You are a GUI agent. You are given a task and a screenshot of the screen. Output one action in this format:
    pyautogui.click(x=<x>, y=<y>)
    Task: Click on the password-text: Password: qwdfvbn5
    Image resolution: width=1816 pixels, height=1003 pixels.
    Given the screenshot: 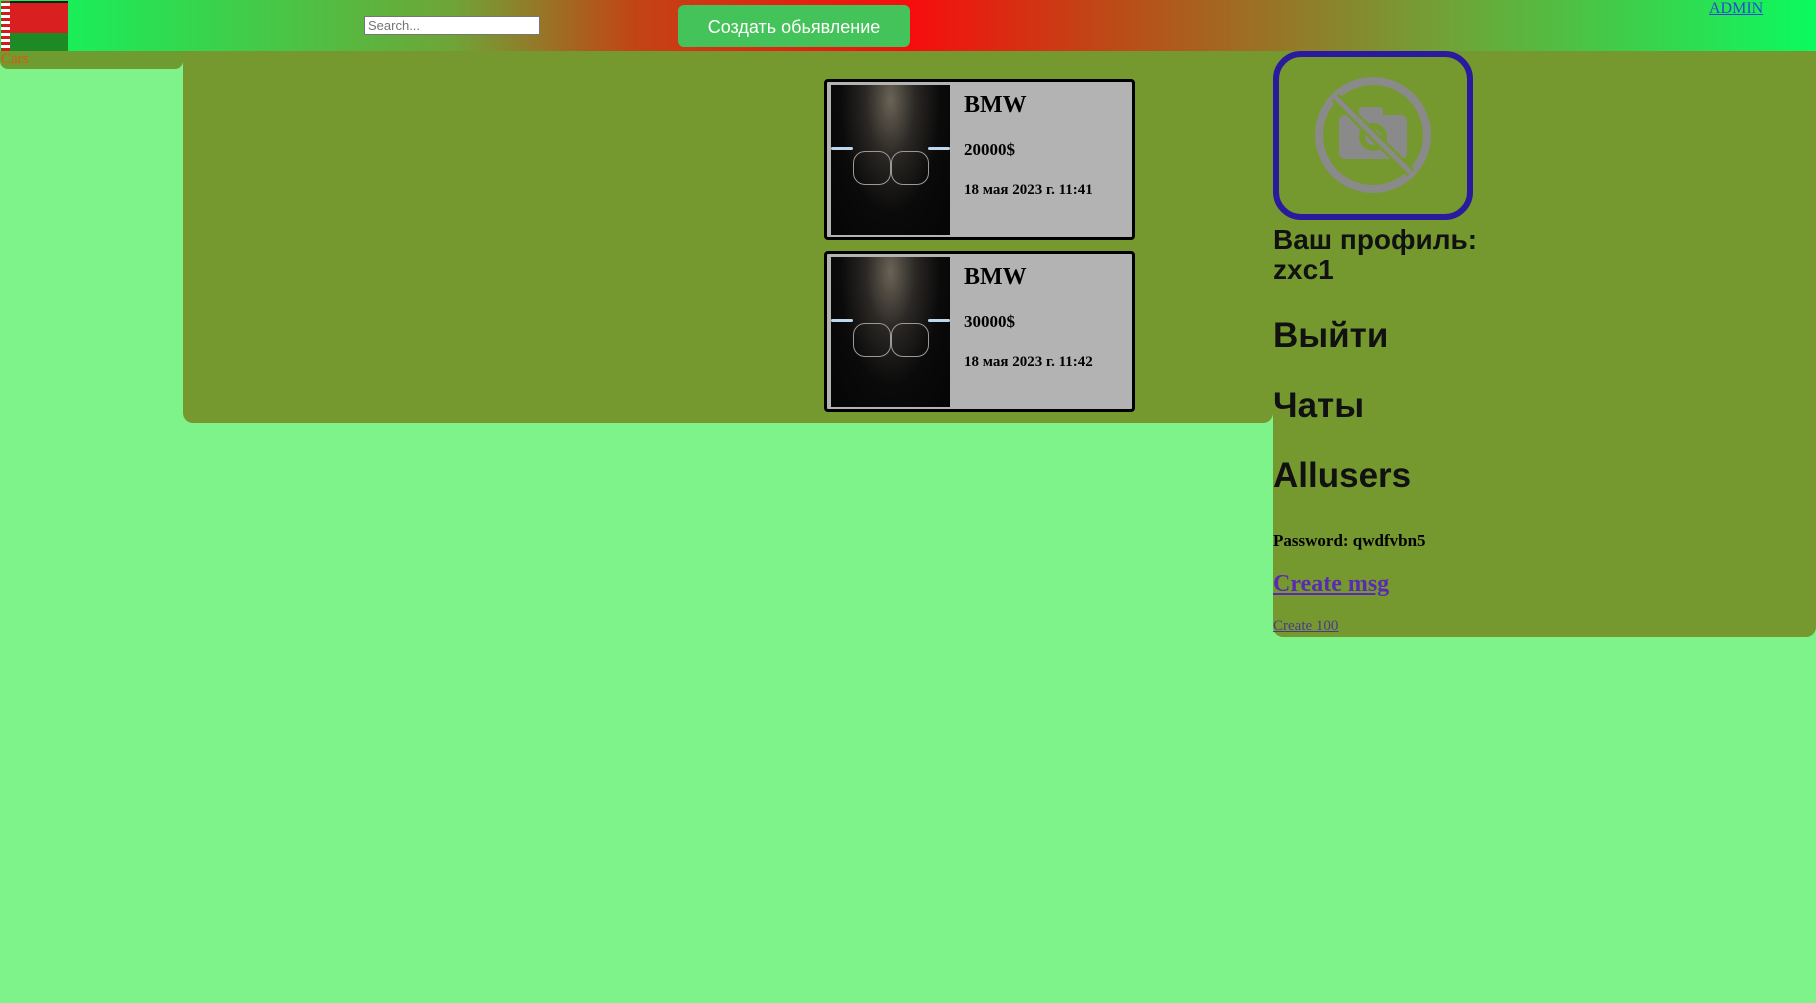 What is the action you would take?
    pyautogui.click(x=1349, y=540)
    